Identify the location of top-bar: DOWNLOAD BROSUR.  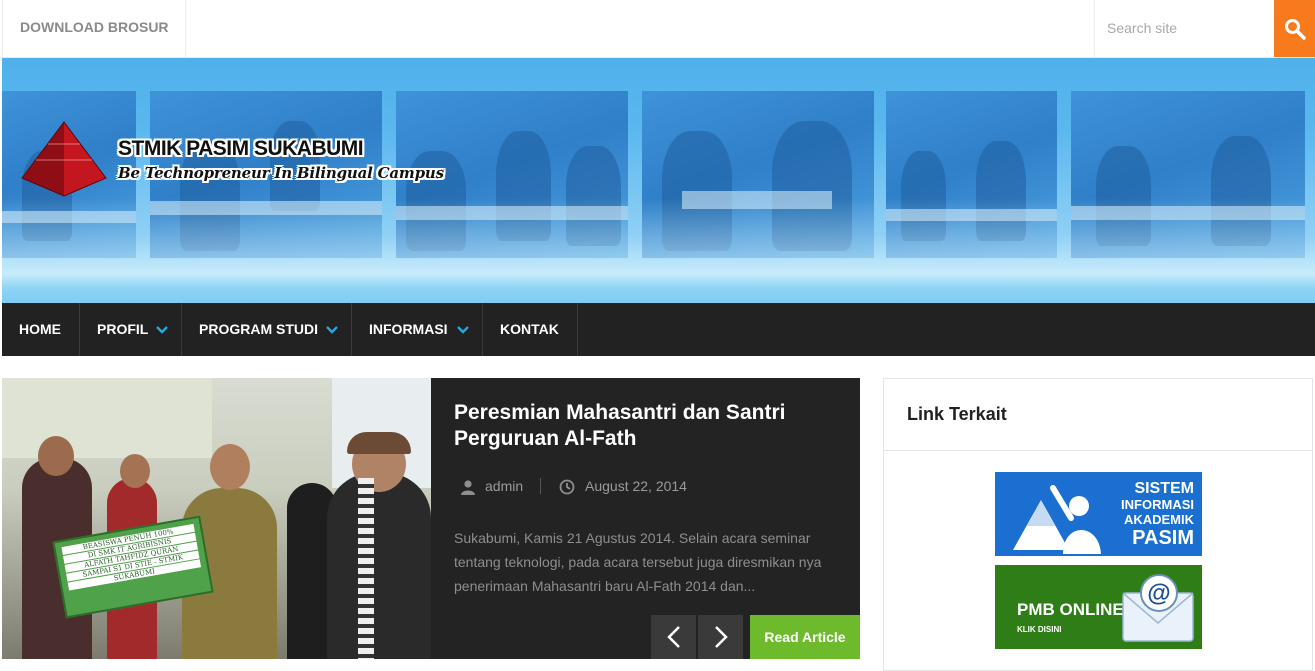
(657, 29).